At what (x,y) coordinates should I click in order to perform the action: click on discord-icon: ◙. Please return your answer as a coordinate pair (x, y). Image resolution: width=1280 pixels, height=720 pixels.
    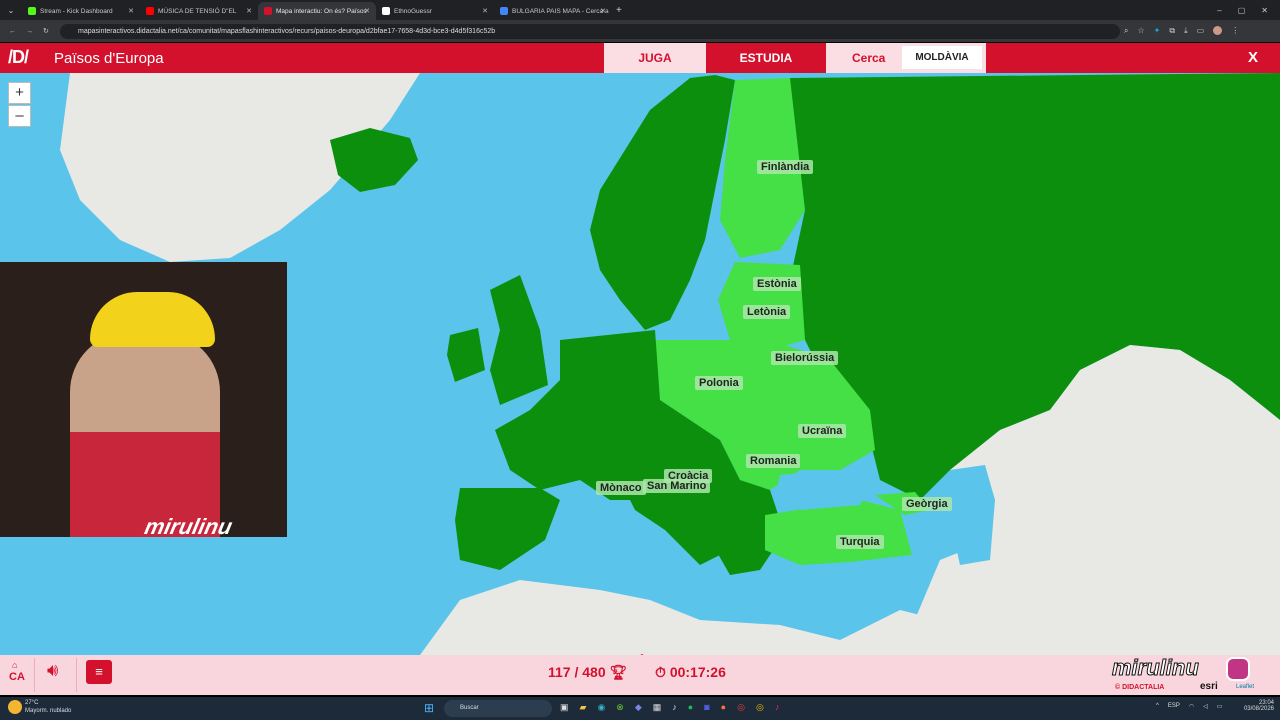
    Looking at the image, I should click on (706, 707).